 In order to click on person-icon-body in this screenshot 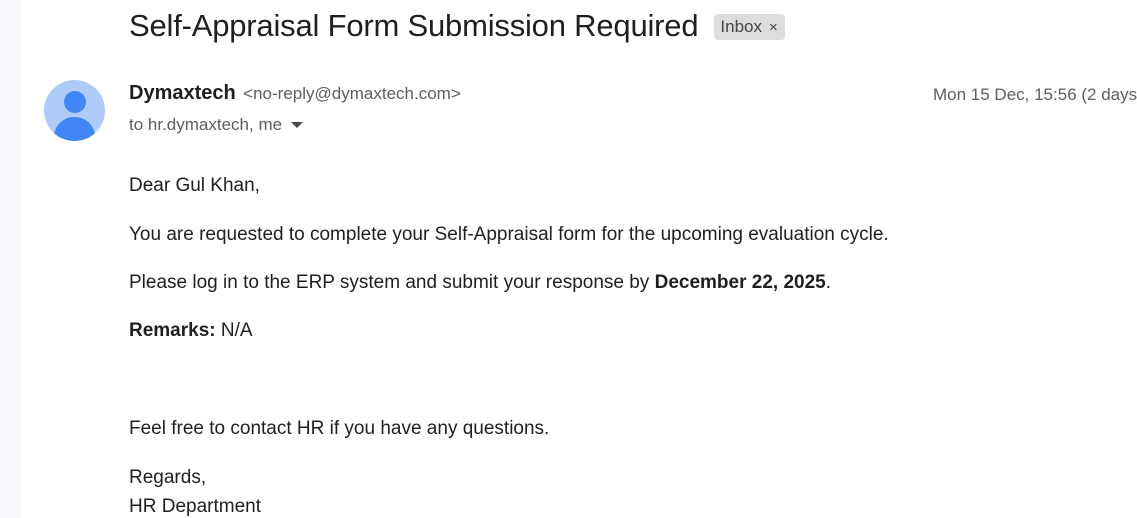, I will do `click(74, 129)`.